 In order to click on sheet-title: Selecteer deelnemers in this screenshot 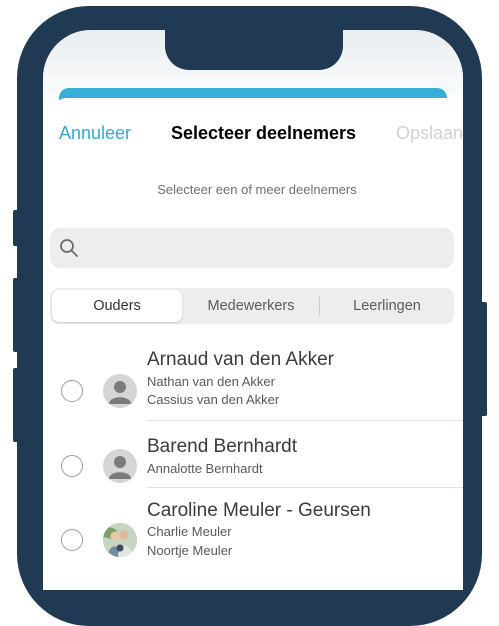, I will do `click(263, 132)`.